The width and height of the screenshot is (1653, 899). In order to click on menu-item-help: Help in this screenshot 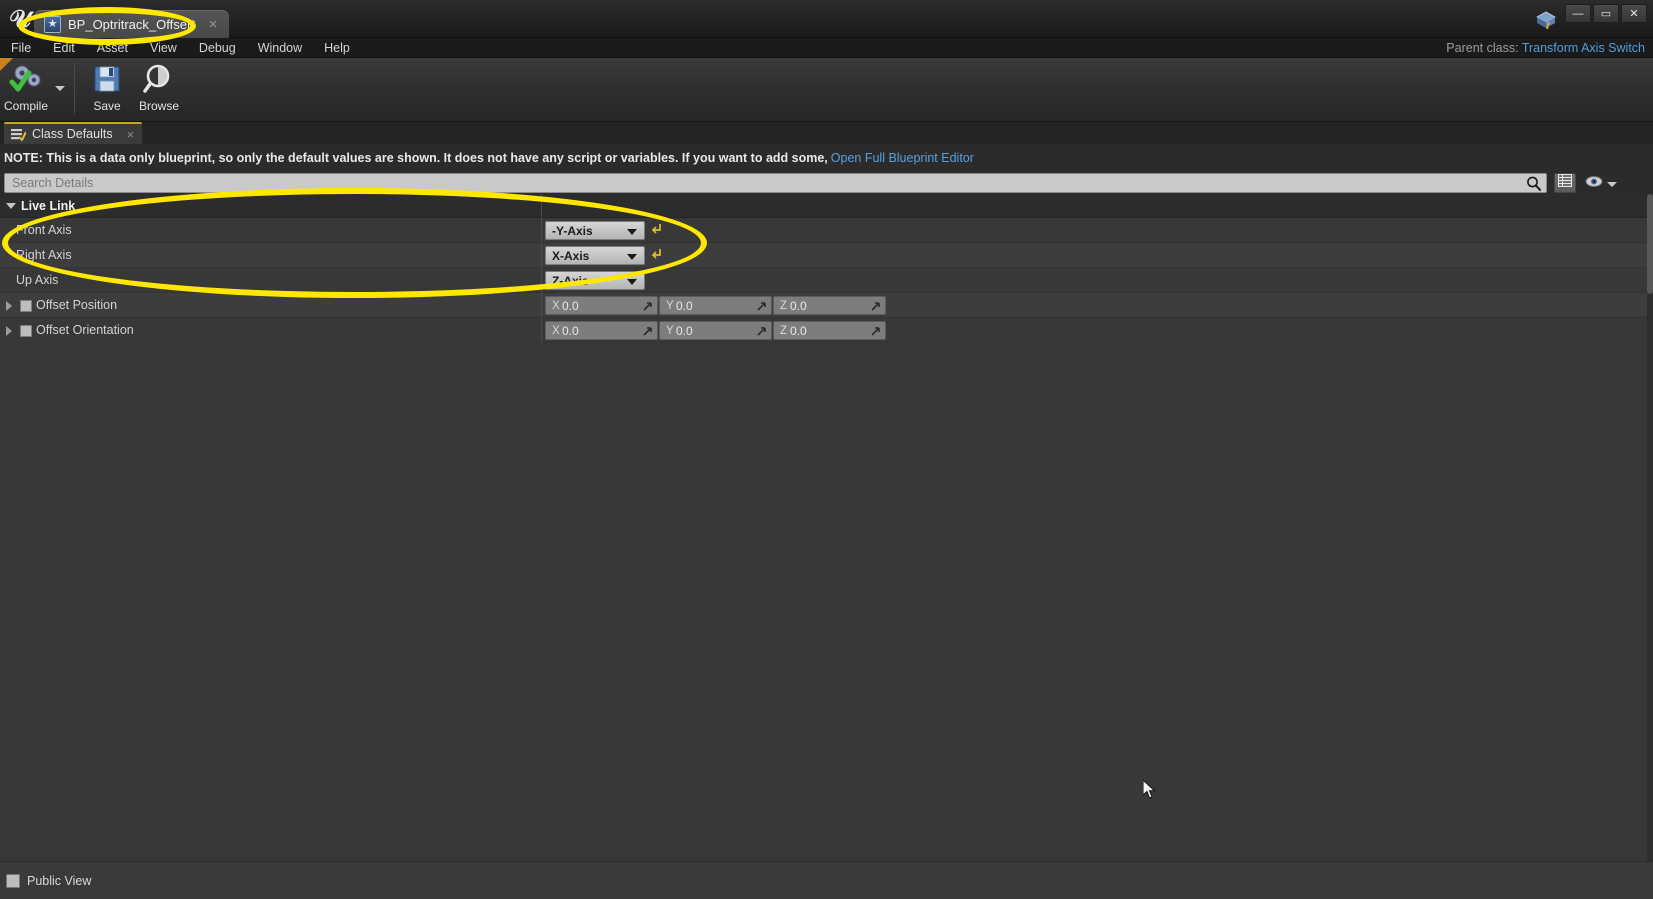, I will do `click(337, 48)`.